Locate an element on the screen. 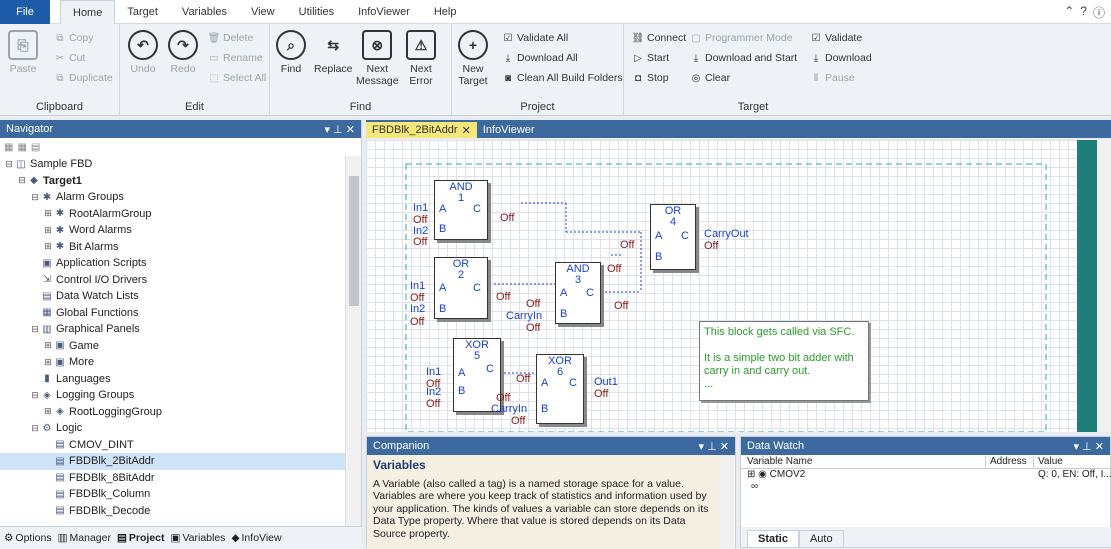 This screenshot has width=1111, height=549. connect-button: ⛓ Connect is located at coordinates (659, 38).